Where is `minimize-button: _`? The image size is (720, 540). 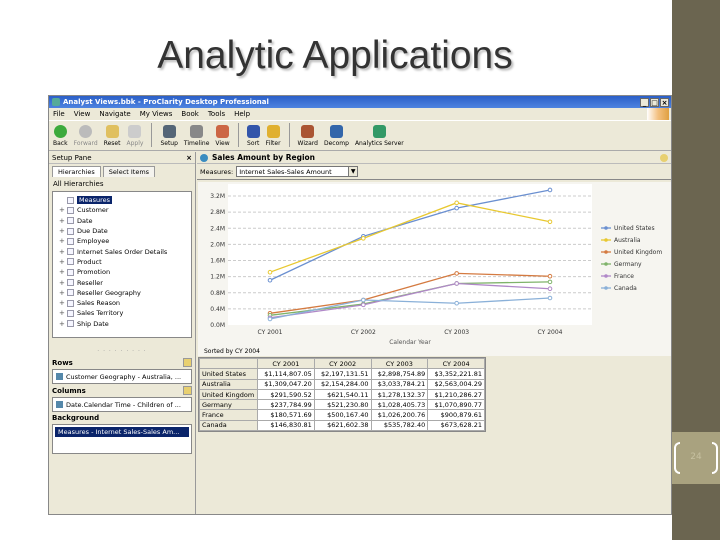 minimize-button: _ is located at coordinates (644, 102).